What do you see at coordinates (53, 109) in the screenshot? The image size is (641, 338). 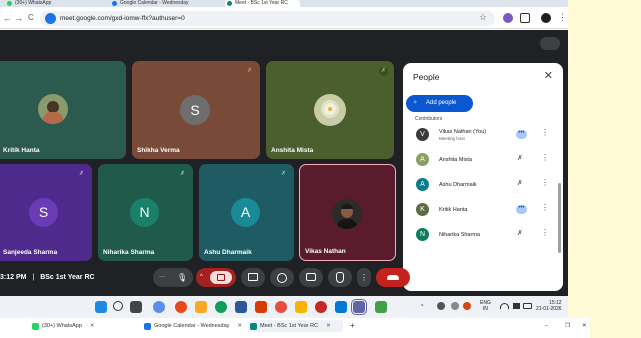 I see `kritik-photo-avatar` at bounding box center [53, 109].